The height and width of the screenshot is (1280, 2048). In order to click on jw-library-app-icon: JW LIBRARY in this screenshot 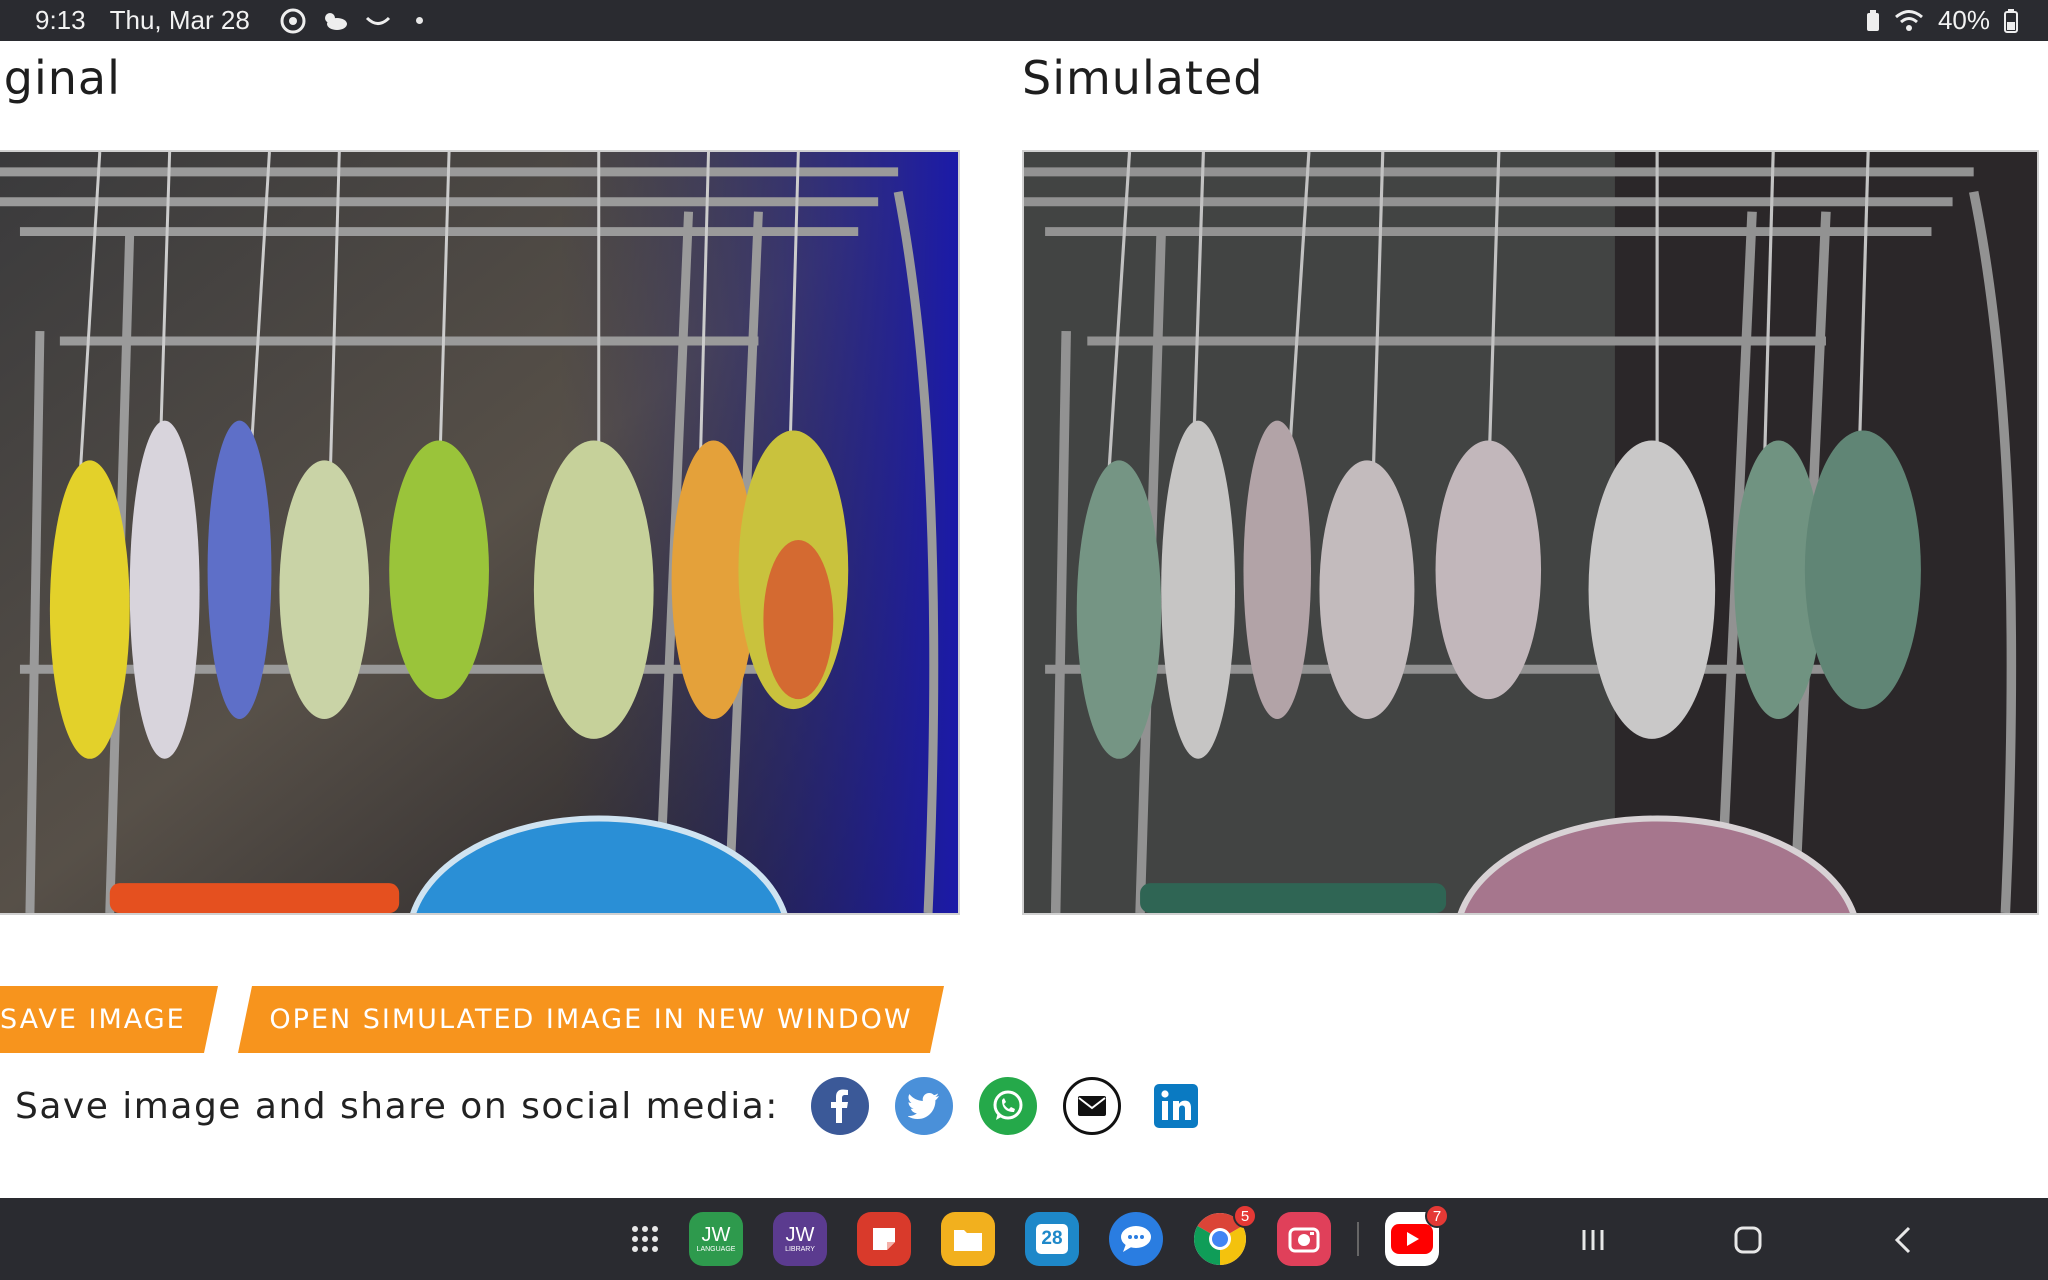, I will do `click(800, 1239)`.